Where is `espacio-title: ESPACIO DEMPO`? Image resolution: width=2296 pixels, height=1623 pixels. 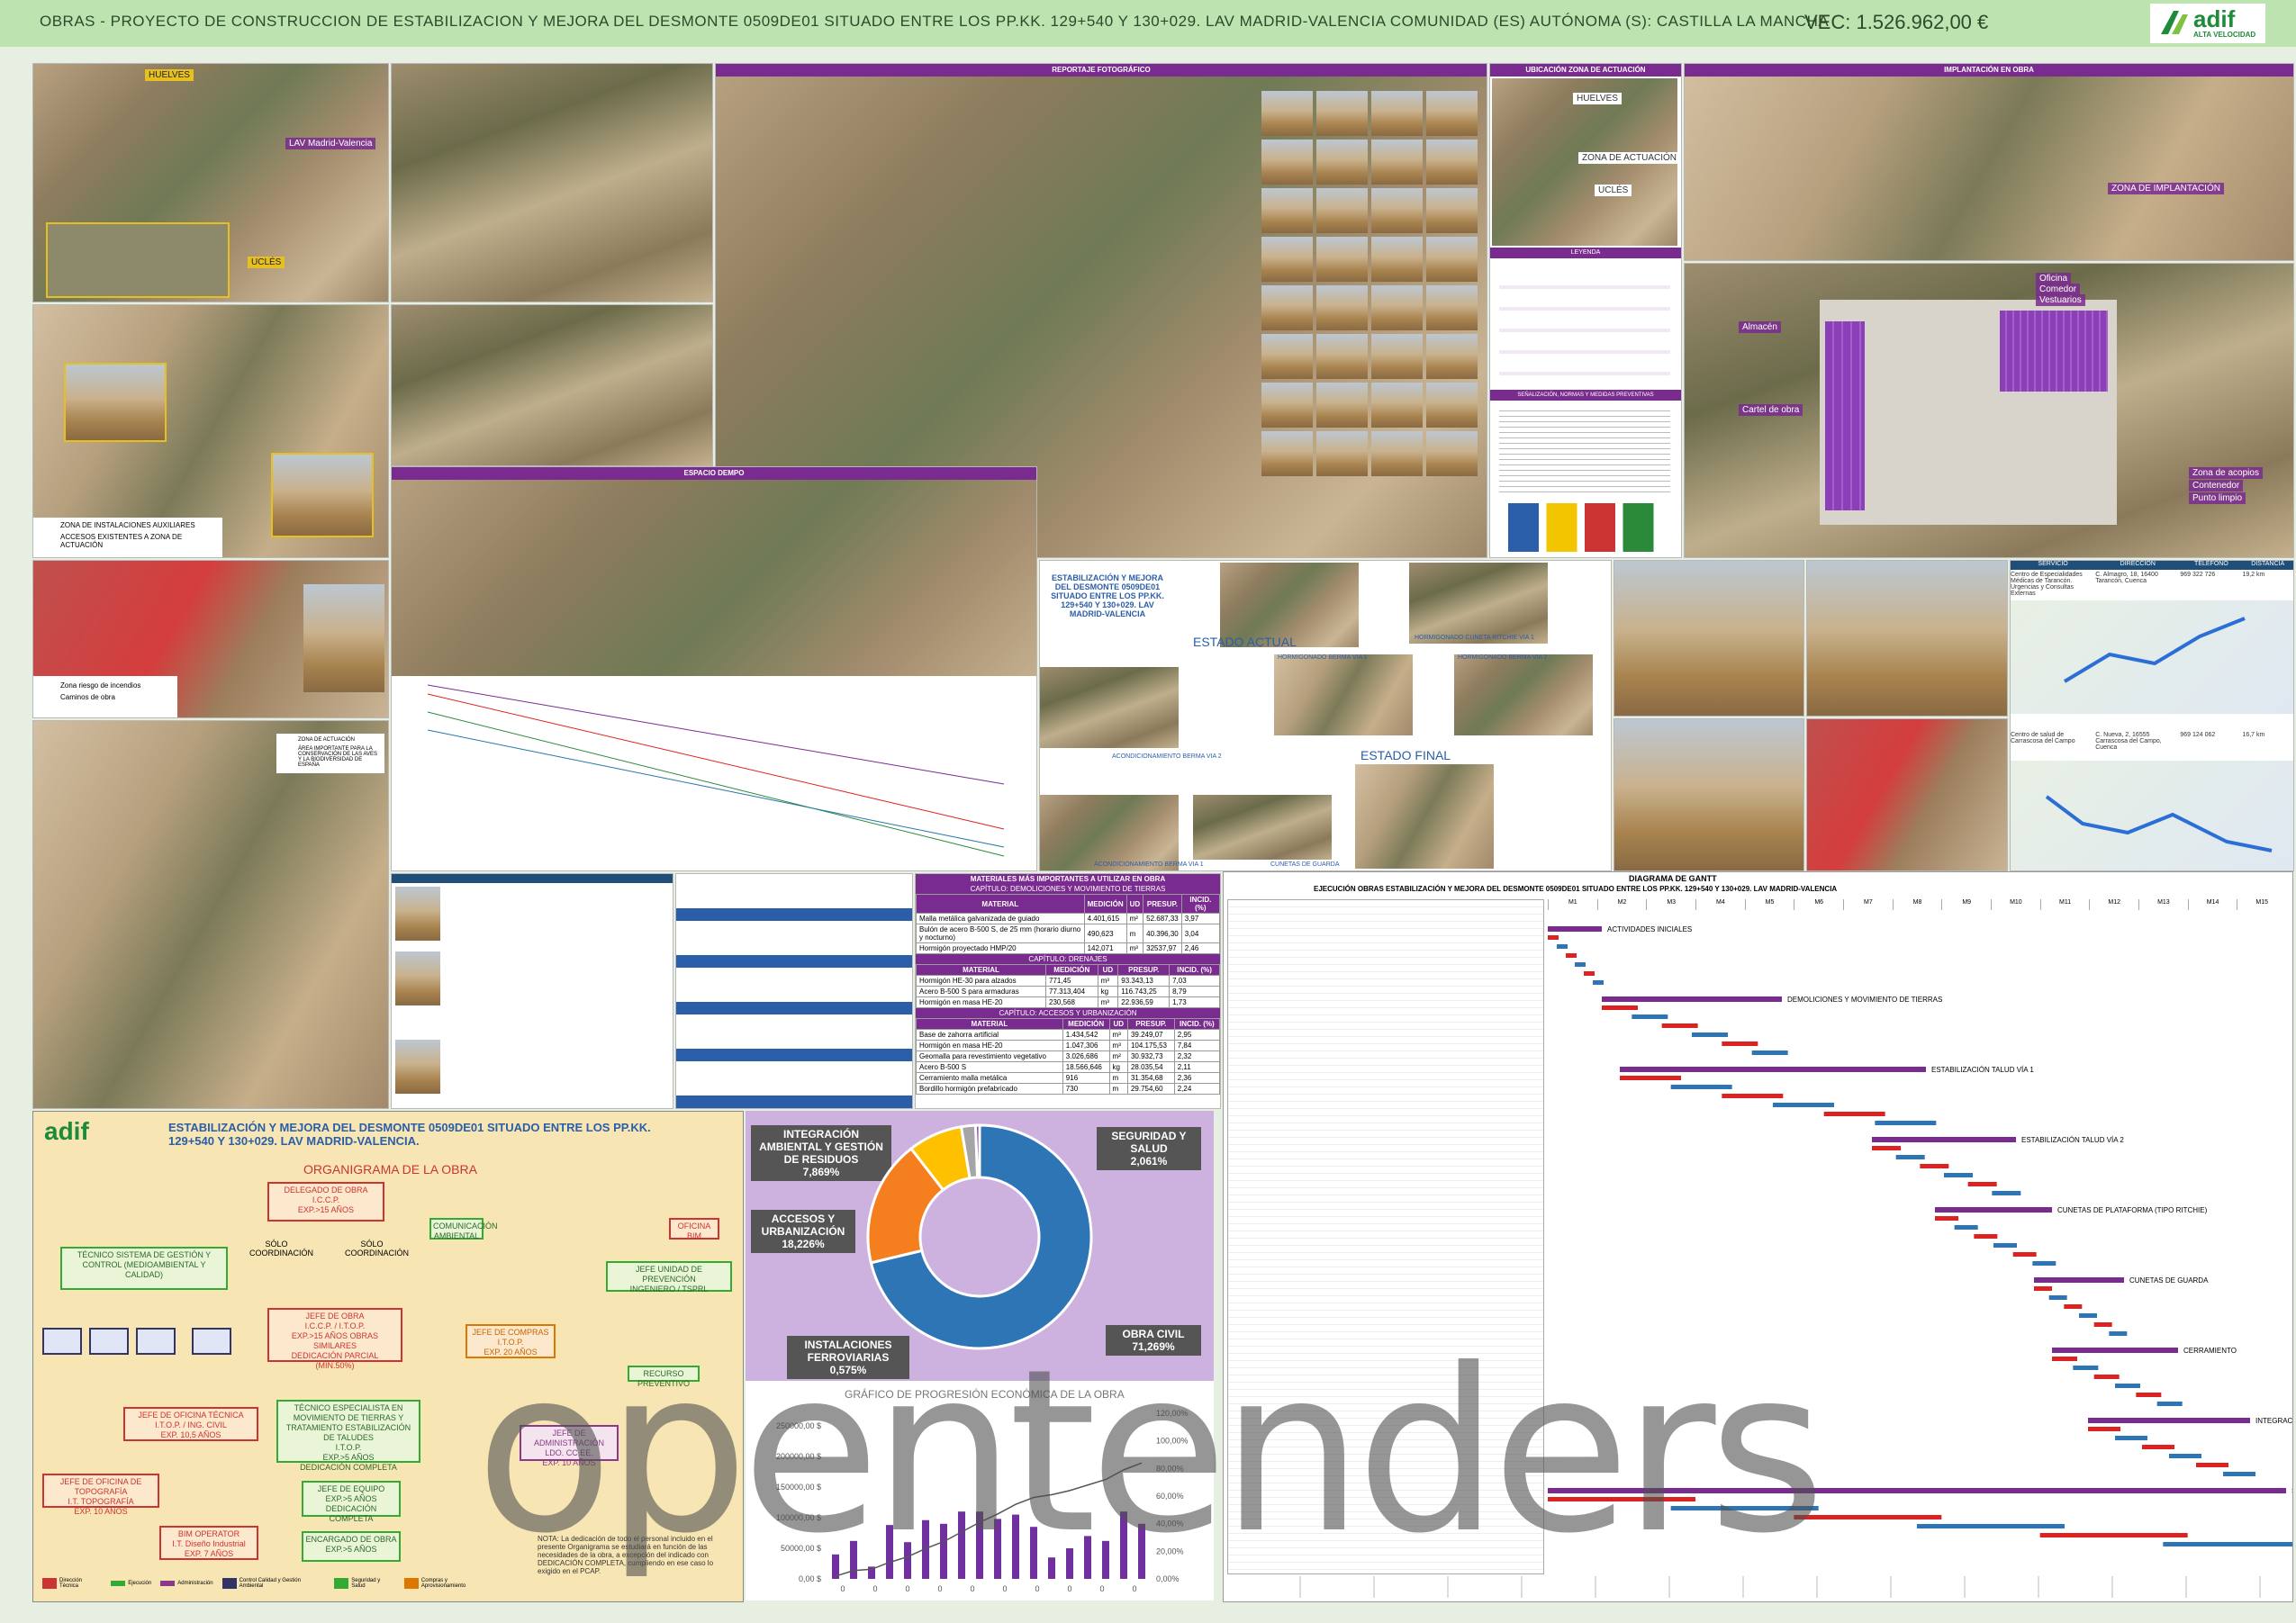 espacio-title: ESPACIO DEMPO is located at coordinates (714, 474).